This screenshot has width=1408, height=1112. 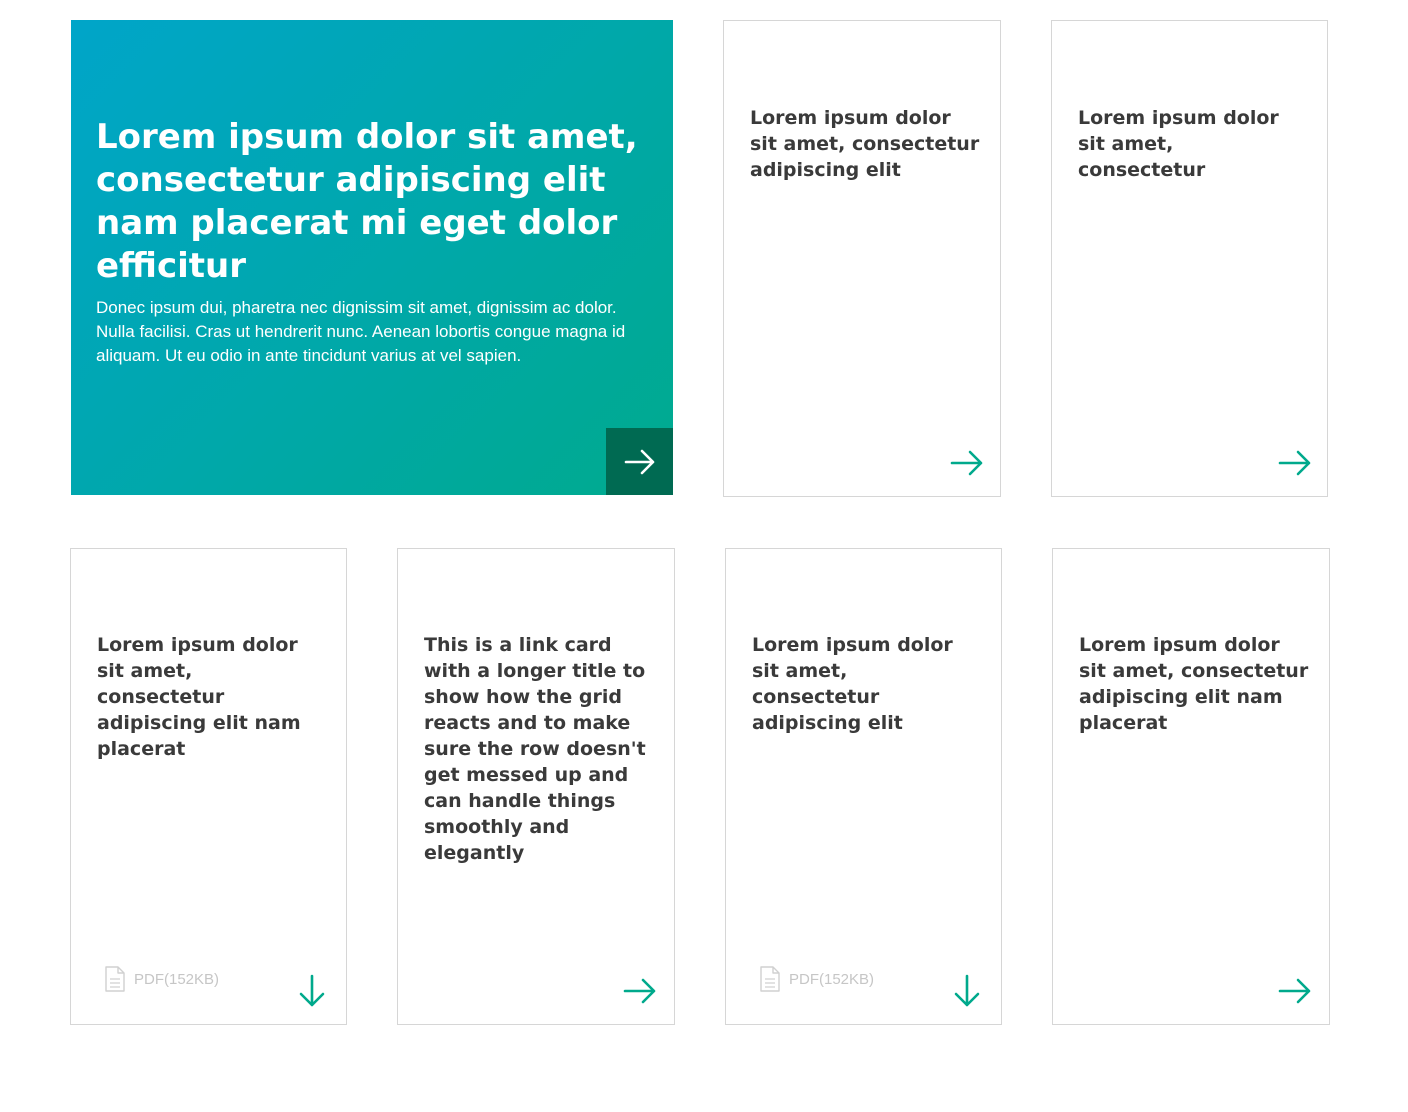 I want to click on card-title: Lorem ipsum dolor sit amet, consectetur, so click(x=1178, y=144).